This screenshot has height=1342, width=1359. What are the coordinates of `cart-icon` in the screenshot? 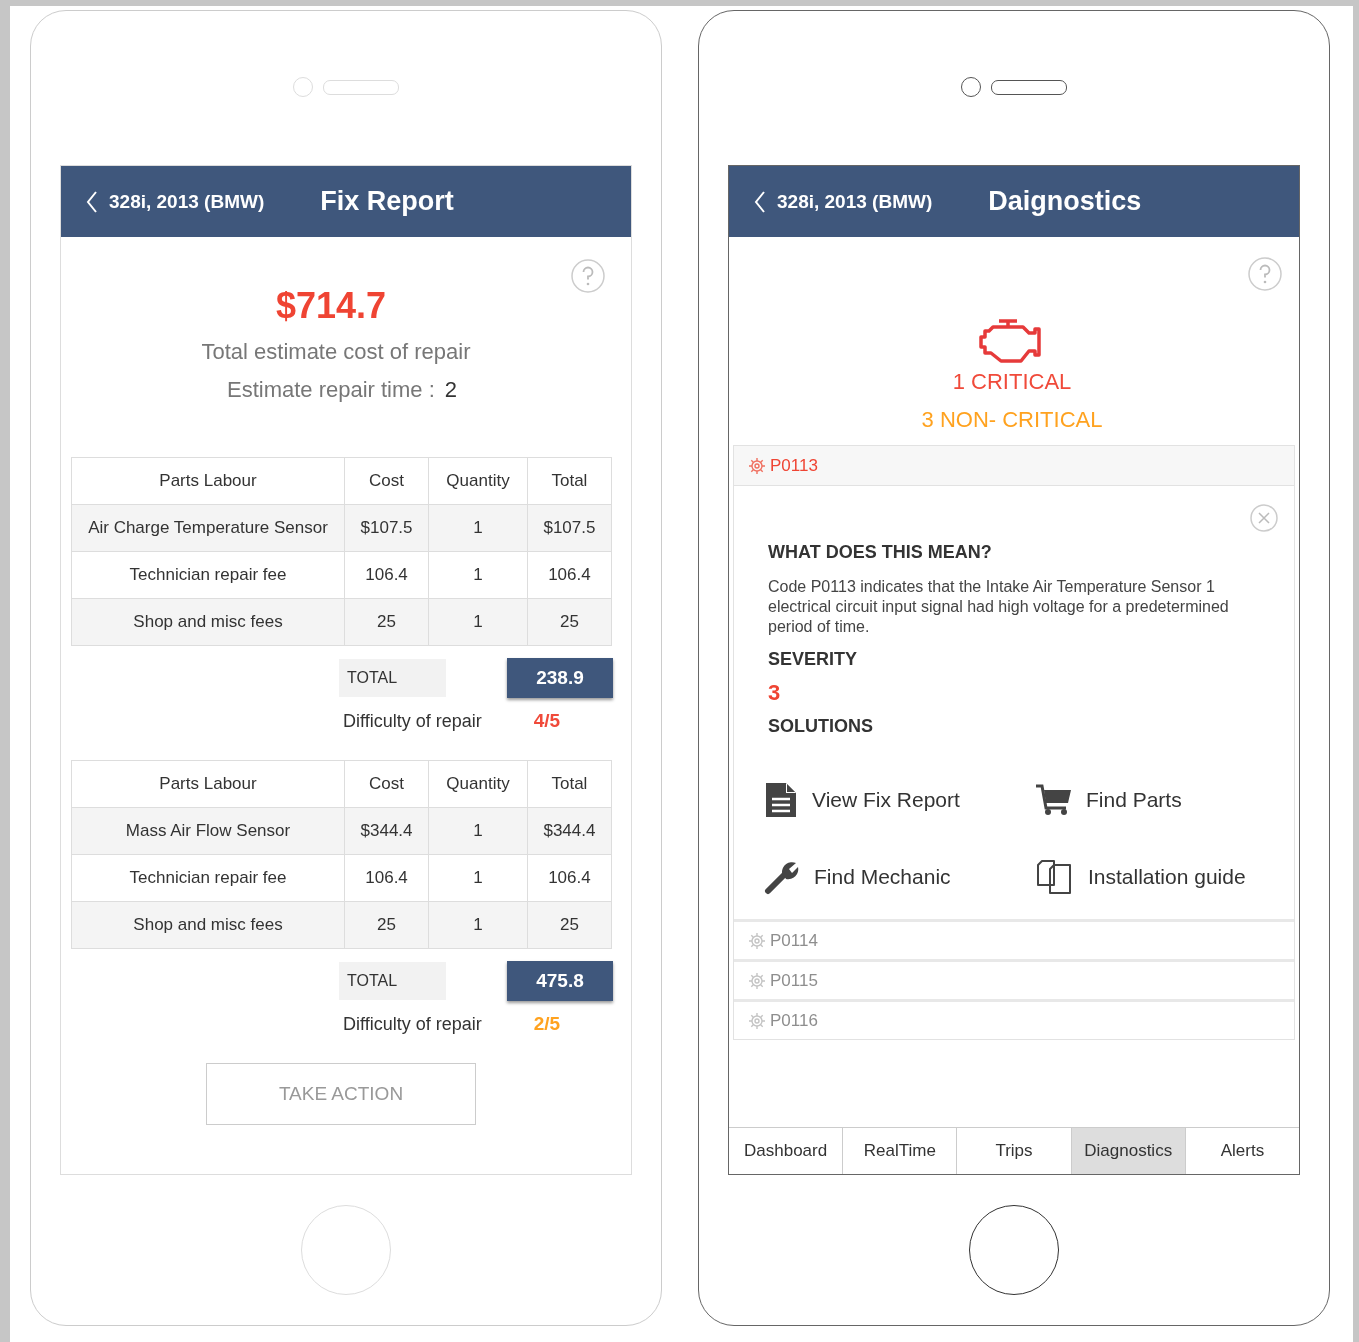 It's located at (1054, 800).